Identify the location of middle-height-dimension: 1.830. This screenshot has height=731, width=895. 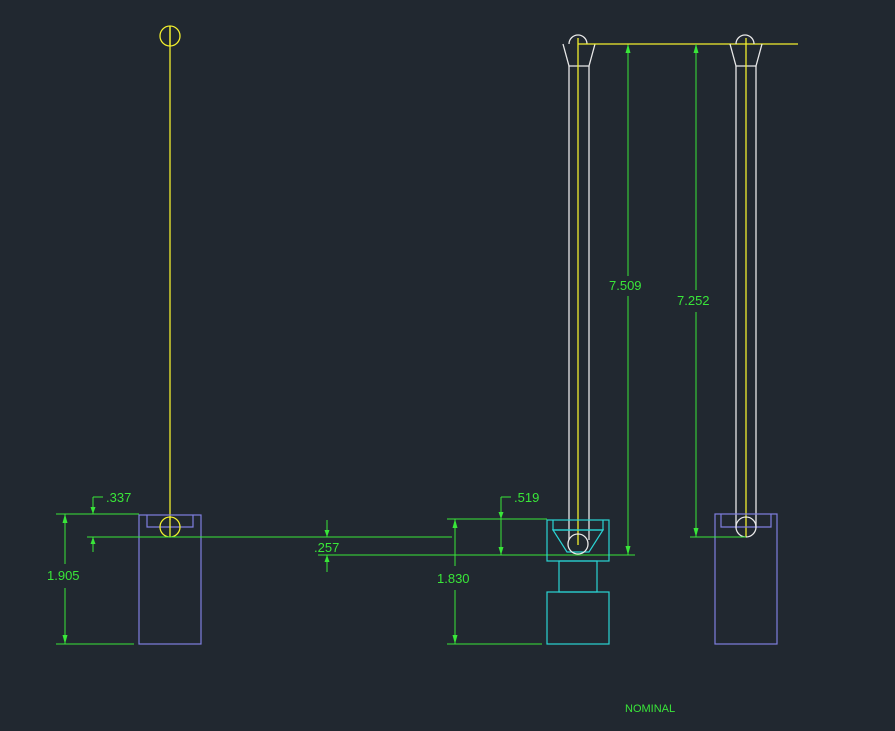
(453, 578).